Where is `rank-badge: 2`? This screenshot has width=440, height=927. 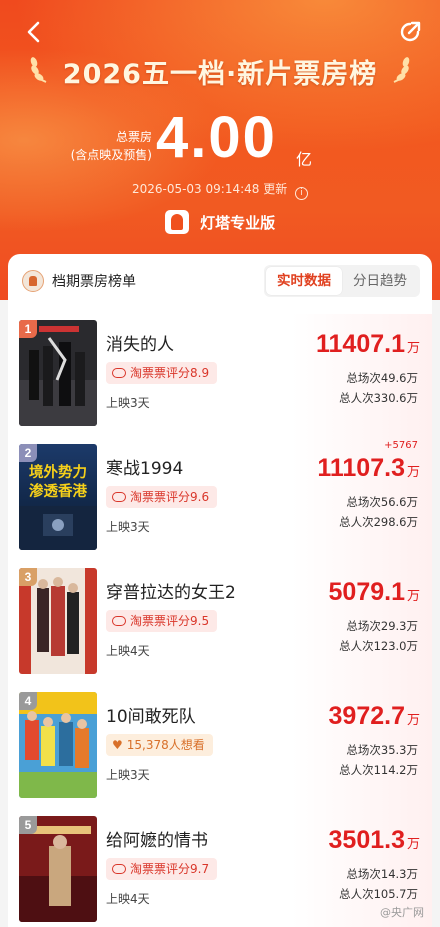
rank-badge: 2 is located at coordinates (28, 453).